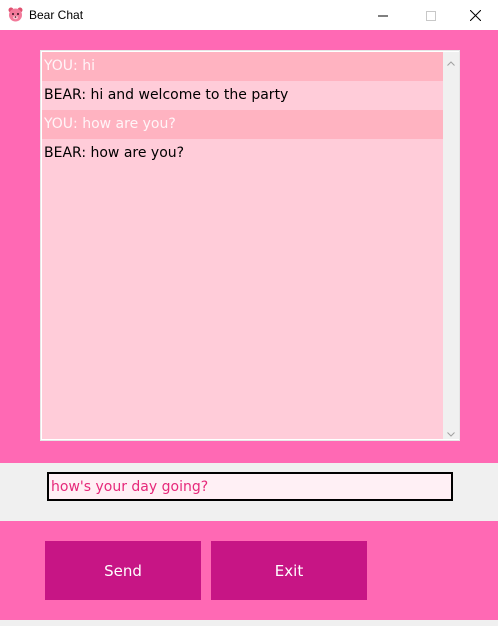 The width and height of the screenshot is (498, 626). I want to click on message-row: BEAR: how are you?, so click(242, 153).